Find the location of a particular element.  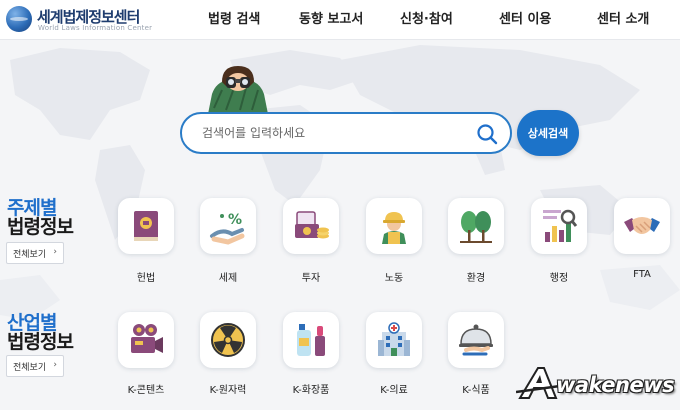

fta-handshake-icon is located at coordinates (642, 225).